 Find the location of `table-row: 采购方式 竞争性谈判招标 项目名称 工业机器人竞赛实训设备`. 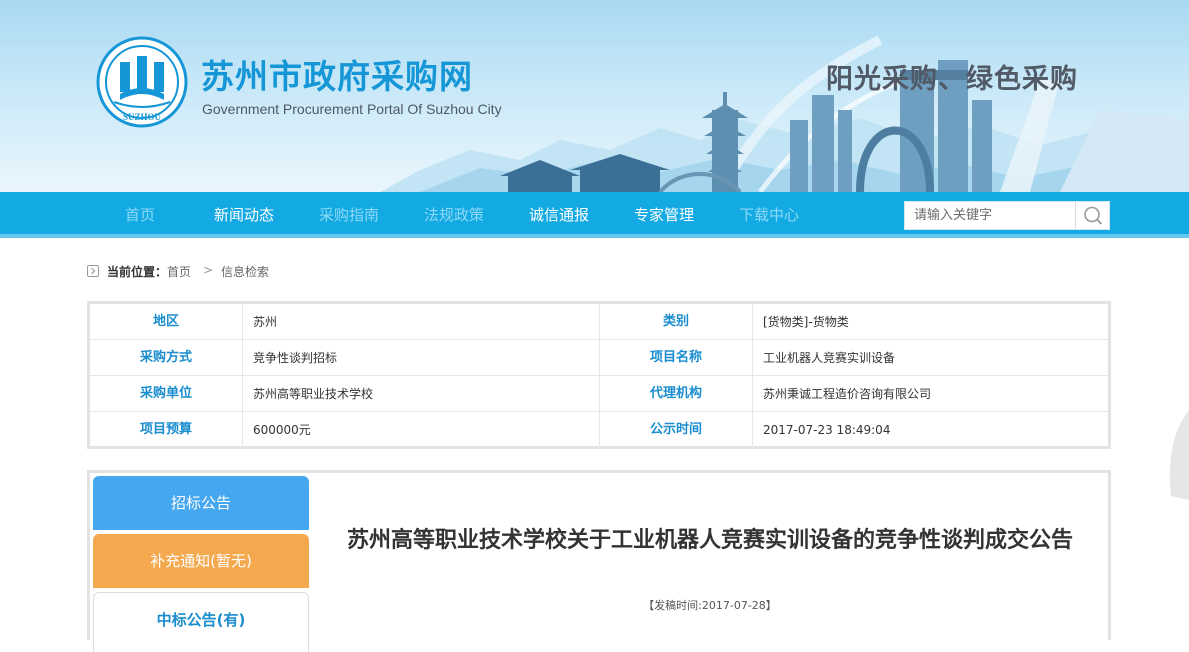

table-row: 采购方式 竞争性谈判招标 项目名称 工业机器人竞赛实训设备 is located at coordinates (599, 358).